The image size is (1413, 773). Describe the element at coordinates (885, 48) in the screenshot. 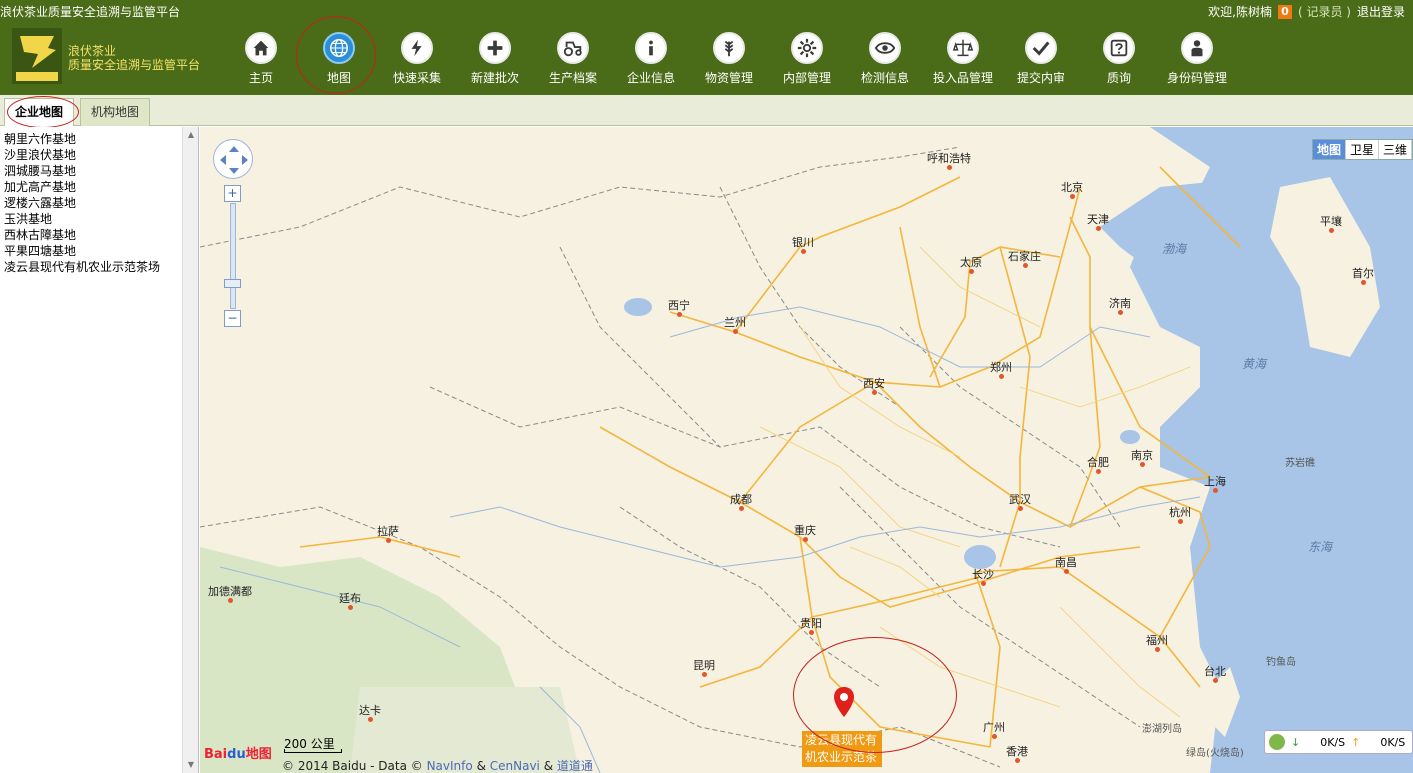

I see `eye-icon` at that location.